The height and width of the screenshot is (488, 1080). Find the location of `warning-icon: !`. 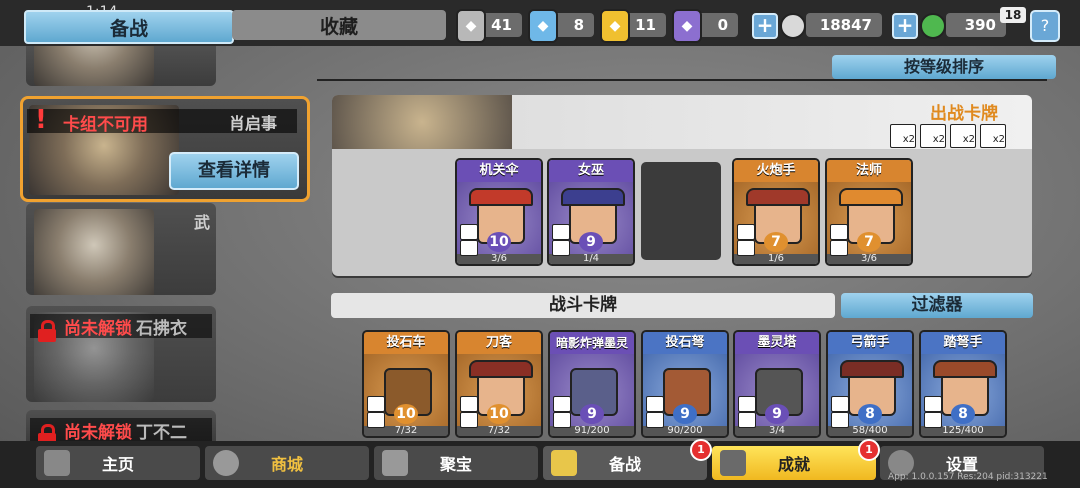

warning-icon: ! is located at coordinates (41, 120).